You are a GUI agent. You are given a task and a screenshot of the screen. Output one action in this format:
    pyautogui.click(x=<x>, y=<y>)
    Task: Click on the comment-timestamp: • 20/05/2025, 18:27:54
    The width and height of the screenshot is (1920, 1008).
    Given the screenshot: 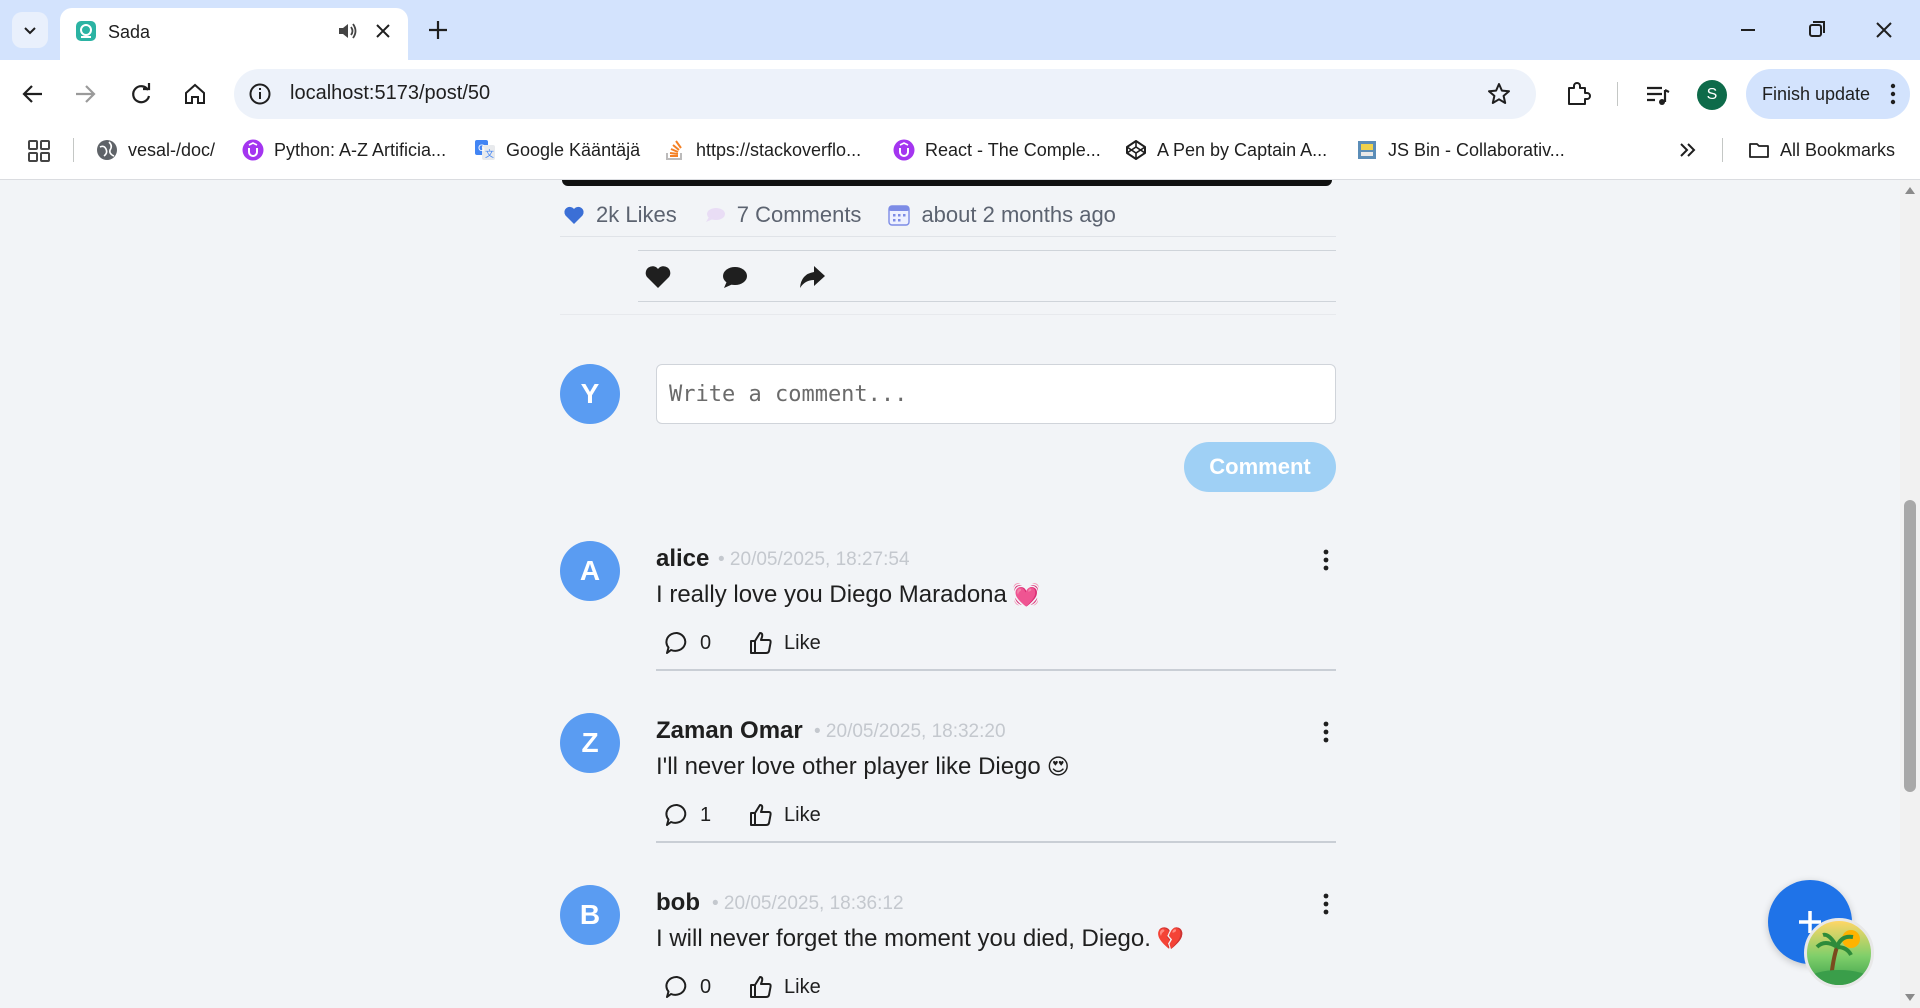 What is the action you would take?
    pyautogui.click(x=814, y=559)
    